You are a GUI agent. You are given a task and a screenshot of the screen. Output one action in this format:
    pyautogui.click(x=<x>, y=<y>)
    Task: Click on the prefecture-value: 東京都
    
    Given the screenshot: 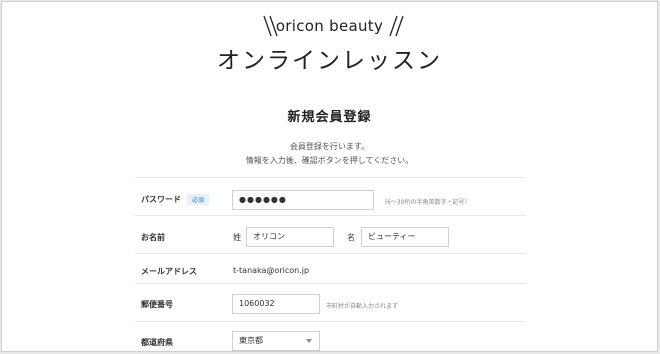 What is the action you would take?
    pyautogui.click(x=251, y=340)
    